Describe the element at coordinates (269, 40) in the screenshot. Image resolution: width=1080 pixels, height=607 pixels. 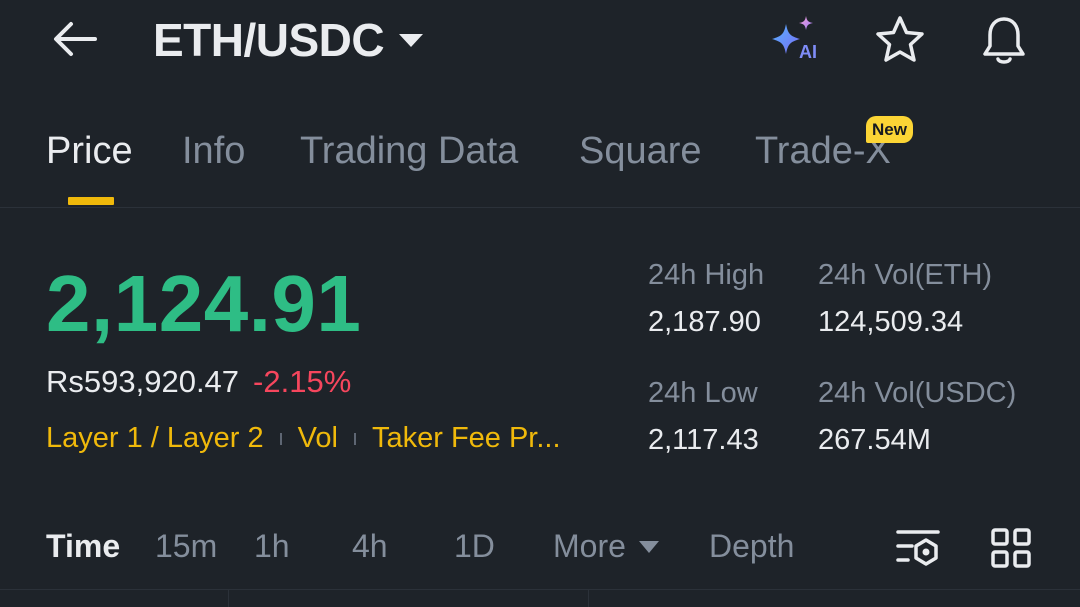
I see `pair-title: ETH/USDC` at that location.